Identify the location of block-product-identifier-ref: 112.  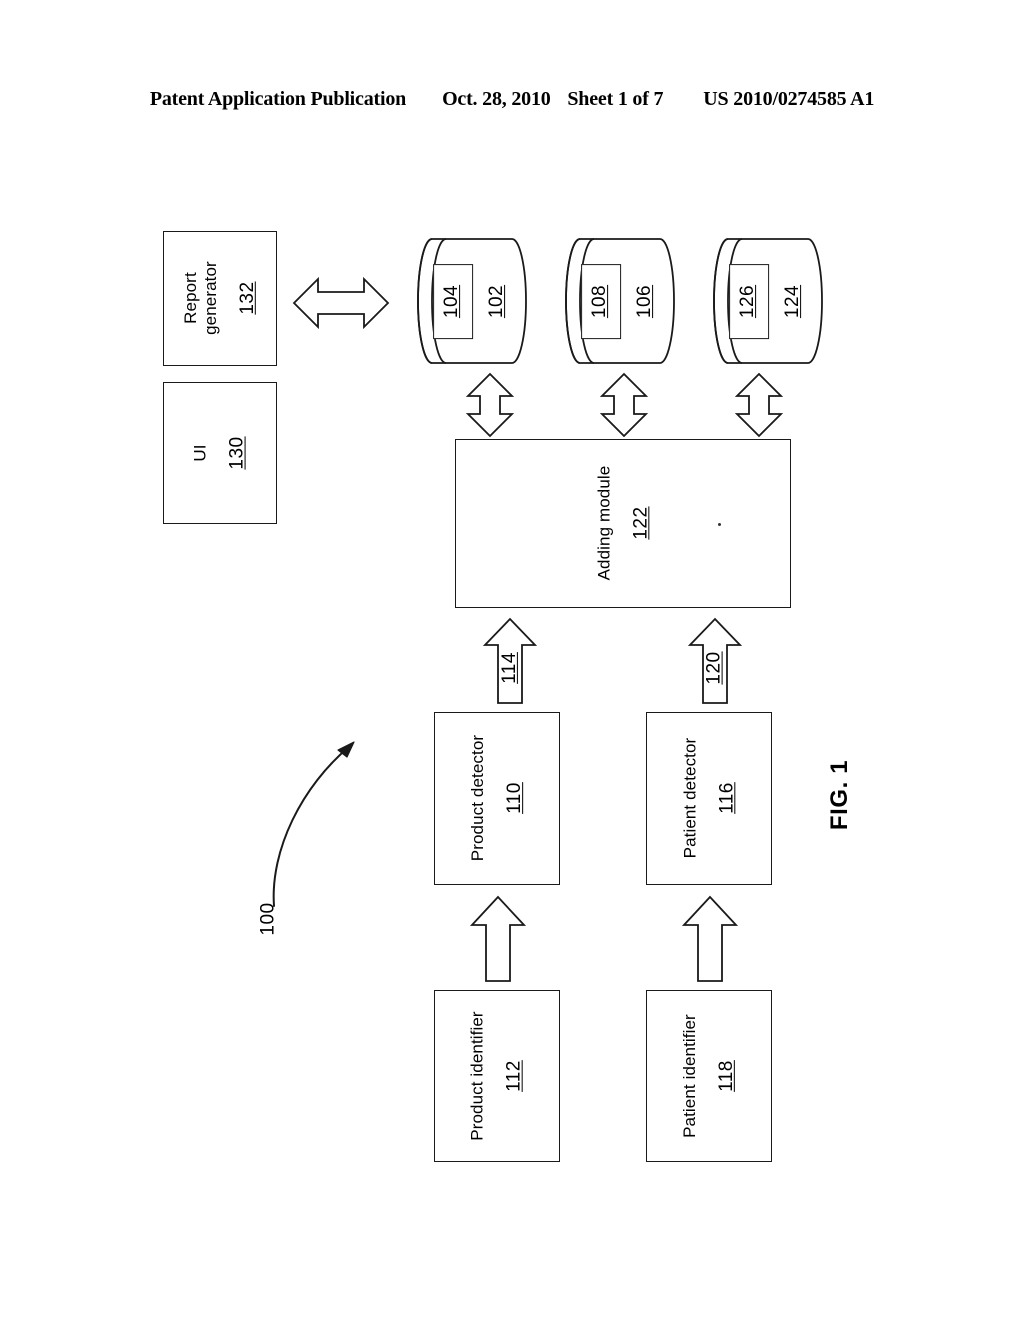
(515, 1076).